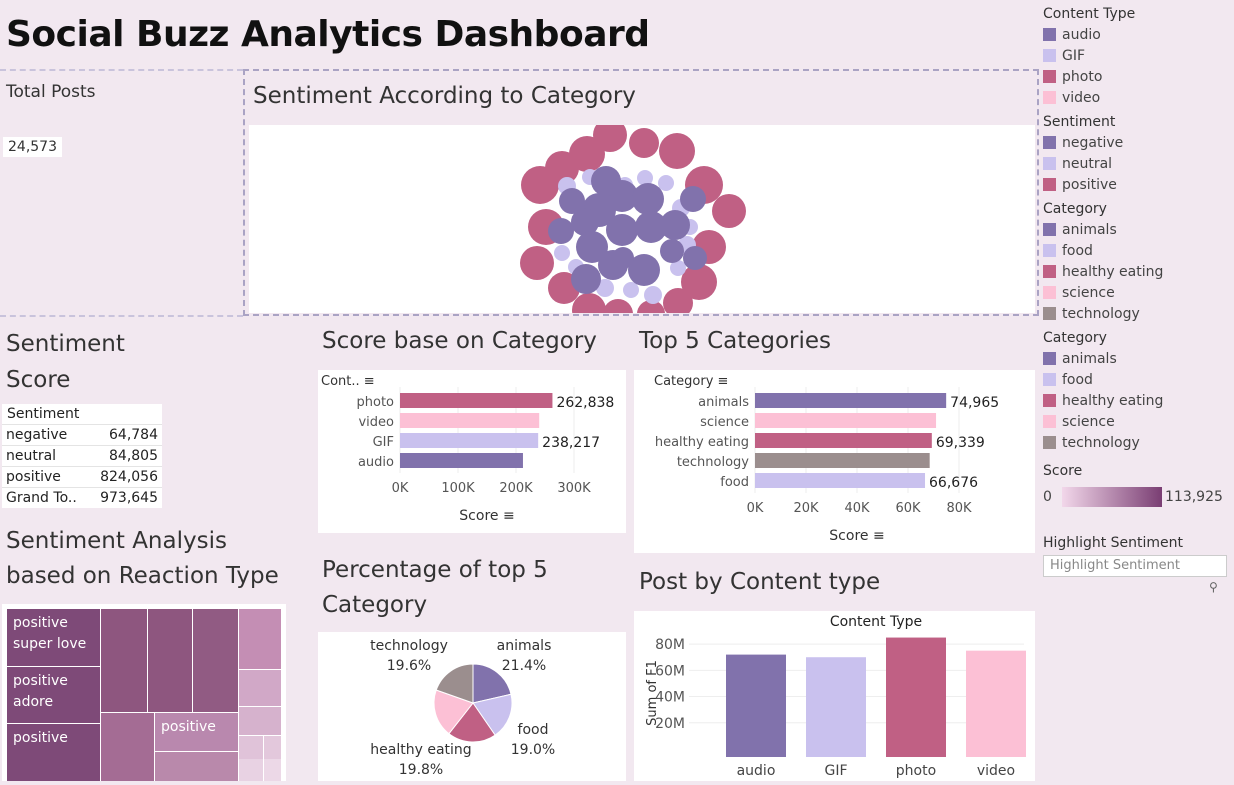  Describe the element at coordinates (843, 440) in the screenshot. I see `bar-healthy-eating` at that location.